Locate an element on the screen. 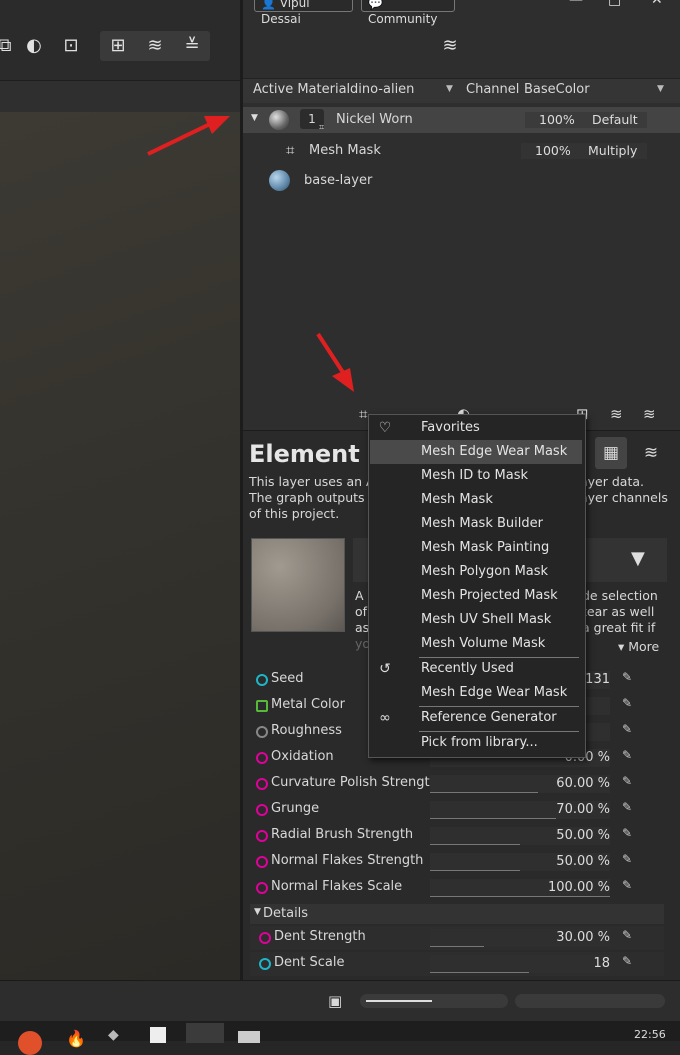 This screenshot has height=1055, width=680. close-icon: ✕ is located at coordinates (657, 4).